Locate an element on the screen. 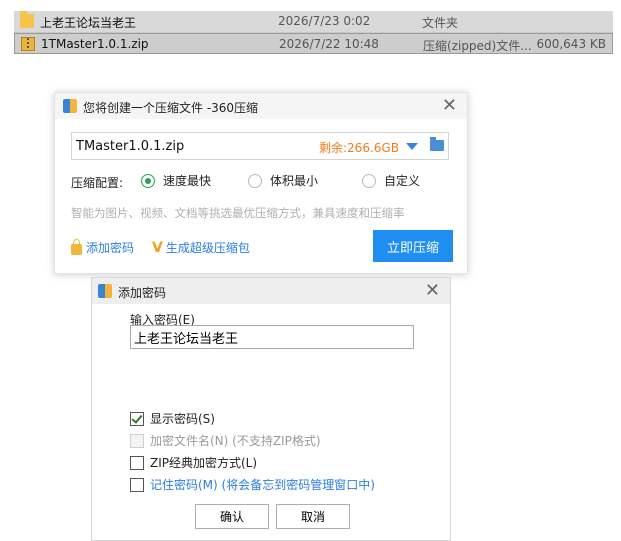 The width and height of the screenshot is (621, 541). checkbox-label: 加密文件名(N) (不支持ZIP格式) is located at coordinates (235, 441).